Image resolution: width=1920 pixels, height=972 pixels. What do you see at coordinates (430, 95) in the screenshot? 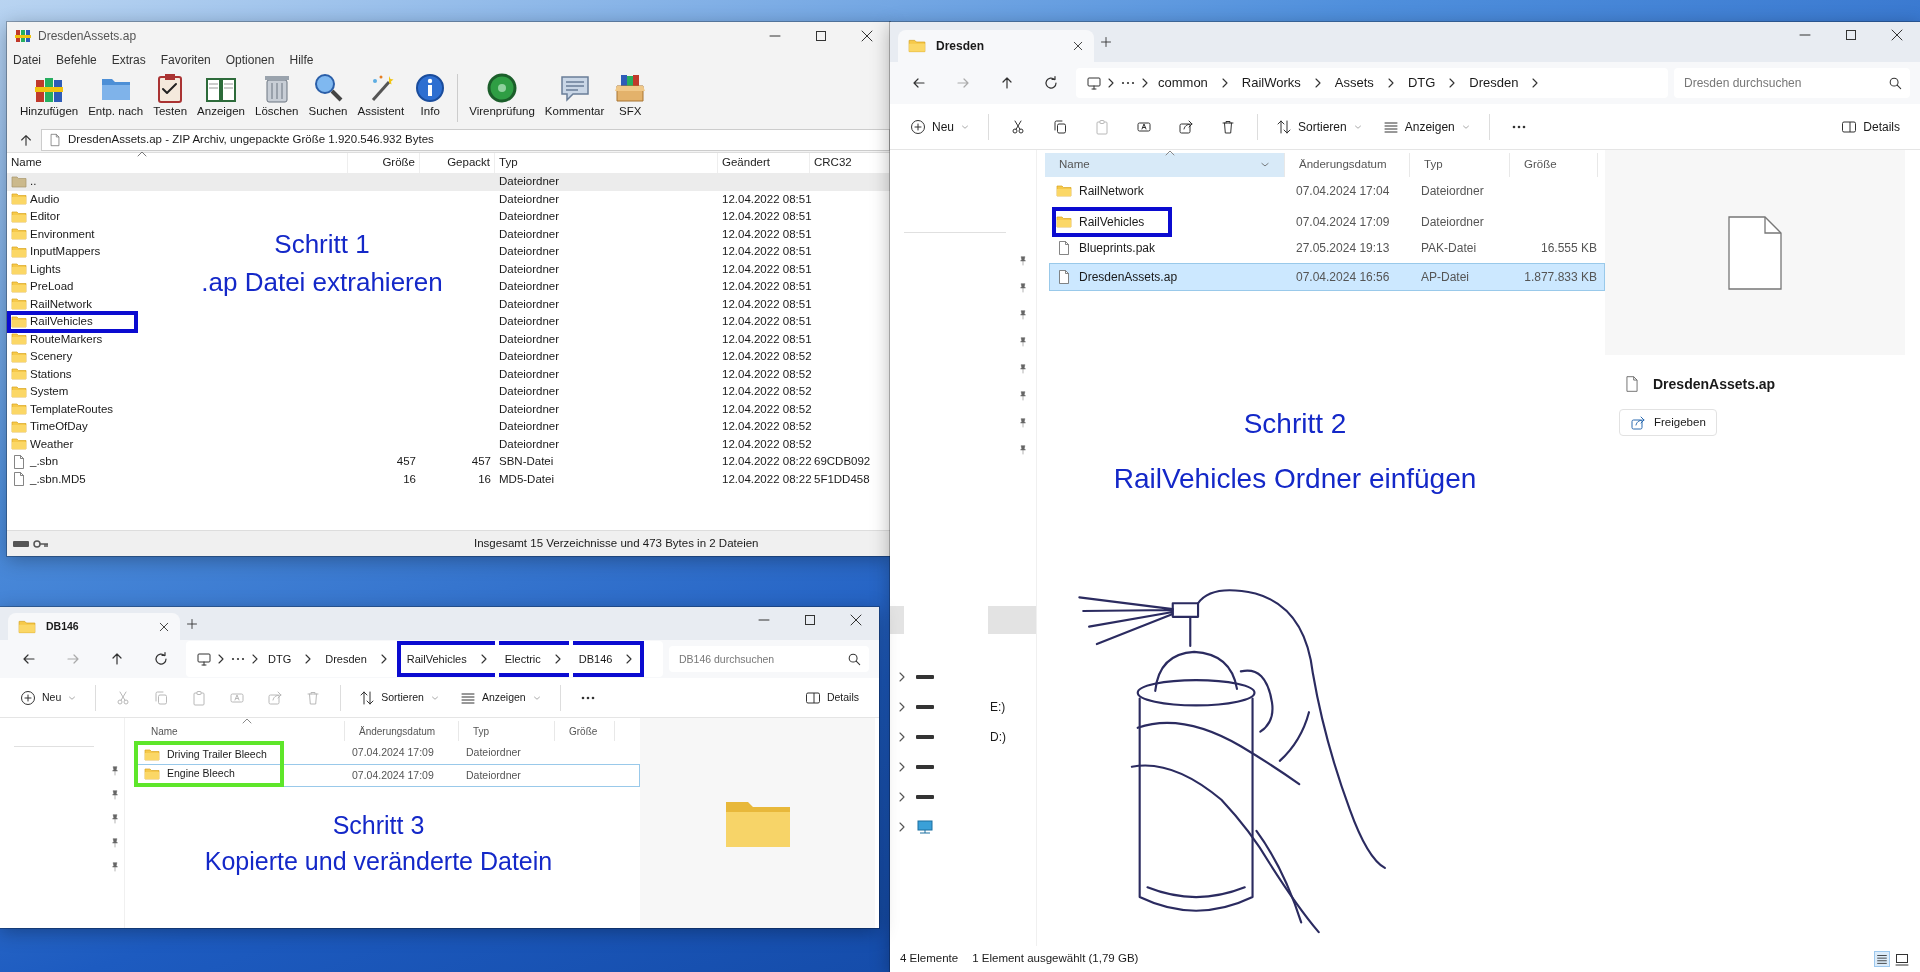
I see `toolbar-button: Info` at bounding box center [430, 95].